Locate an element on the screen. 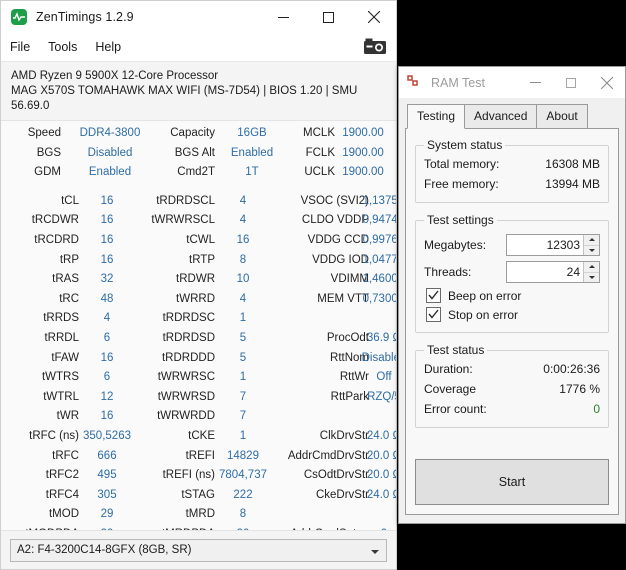  tab-testing: Testing is located at coordinates (436, 116).